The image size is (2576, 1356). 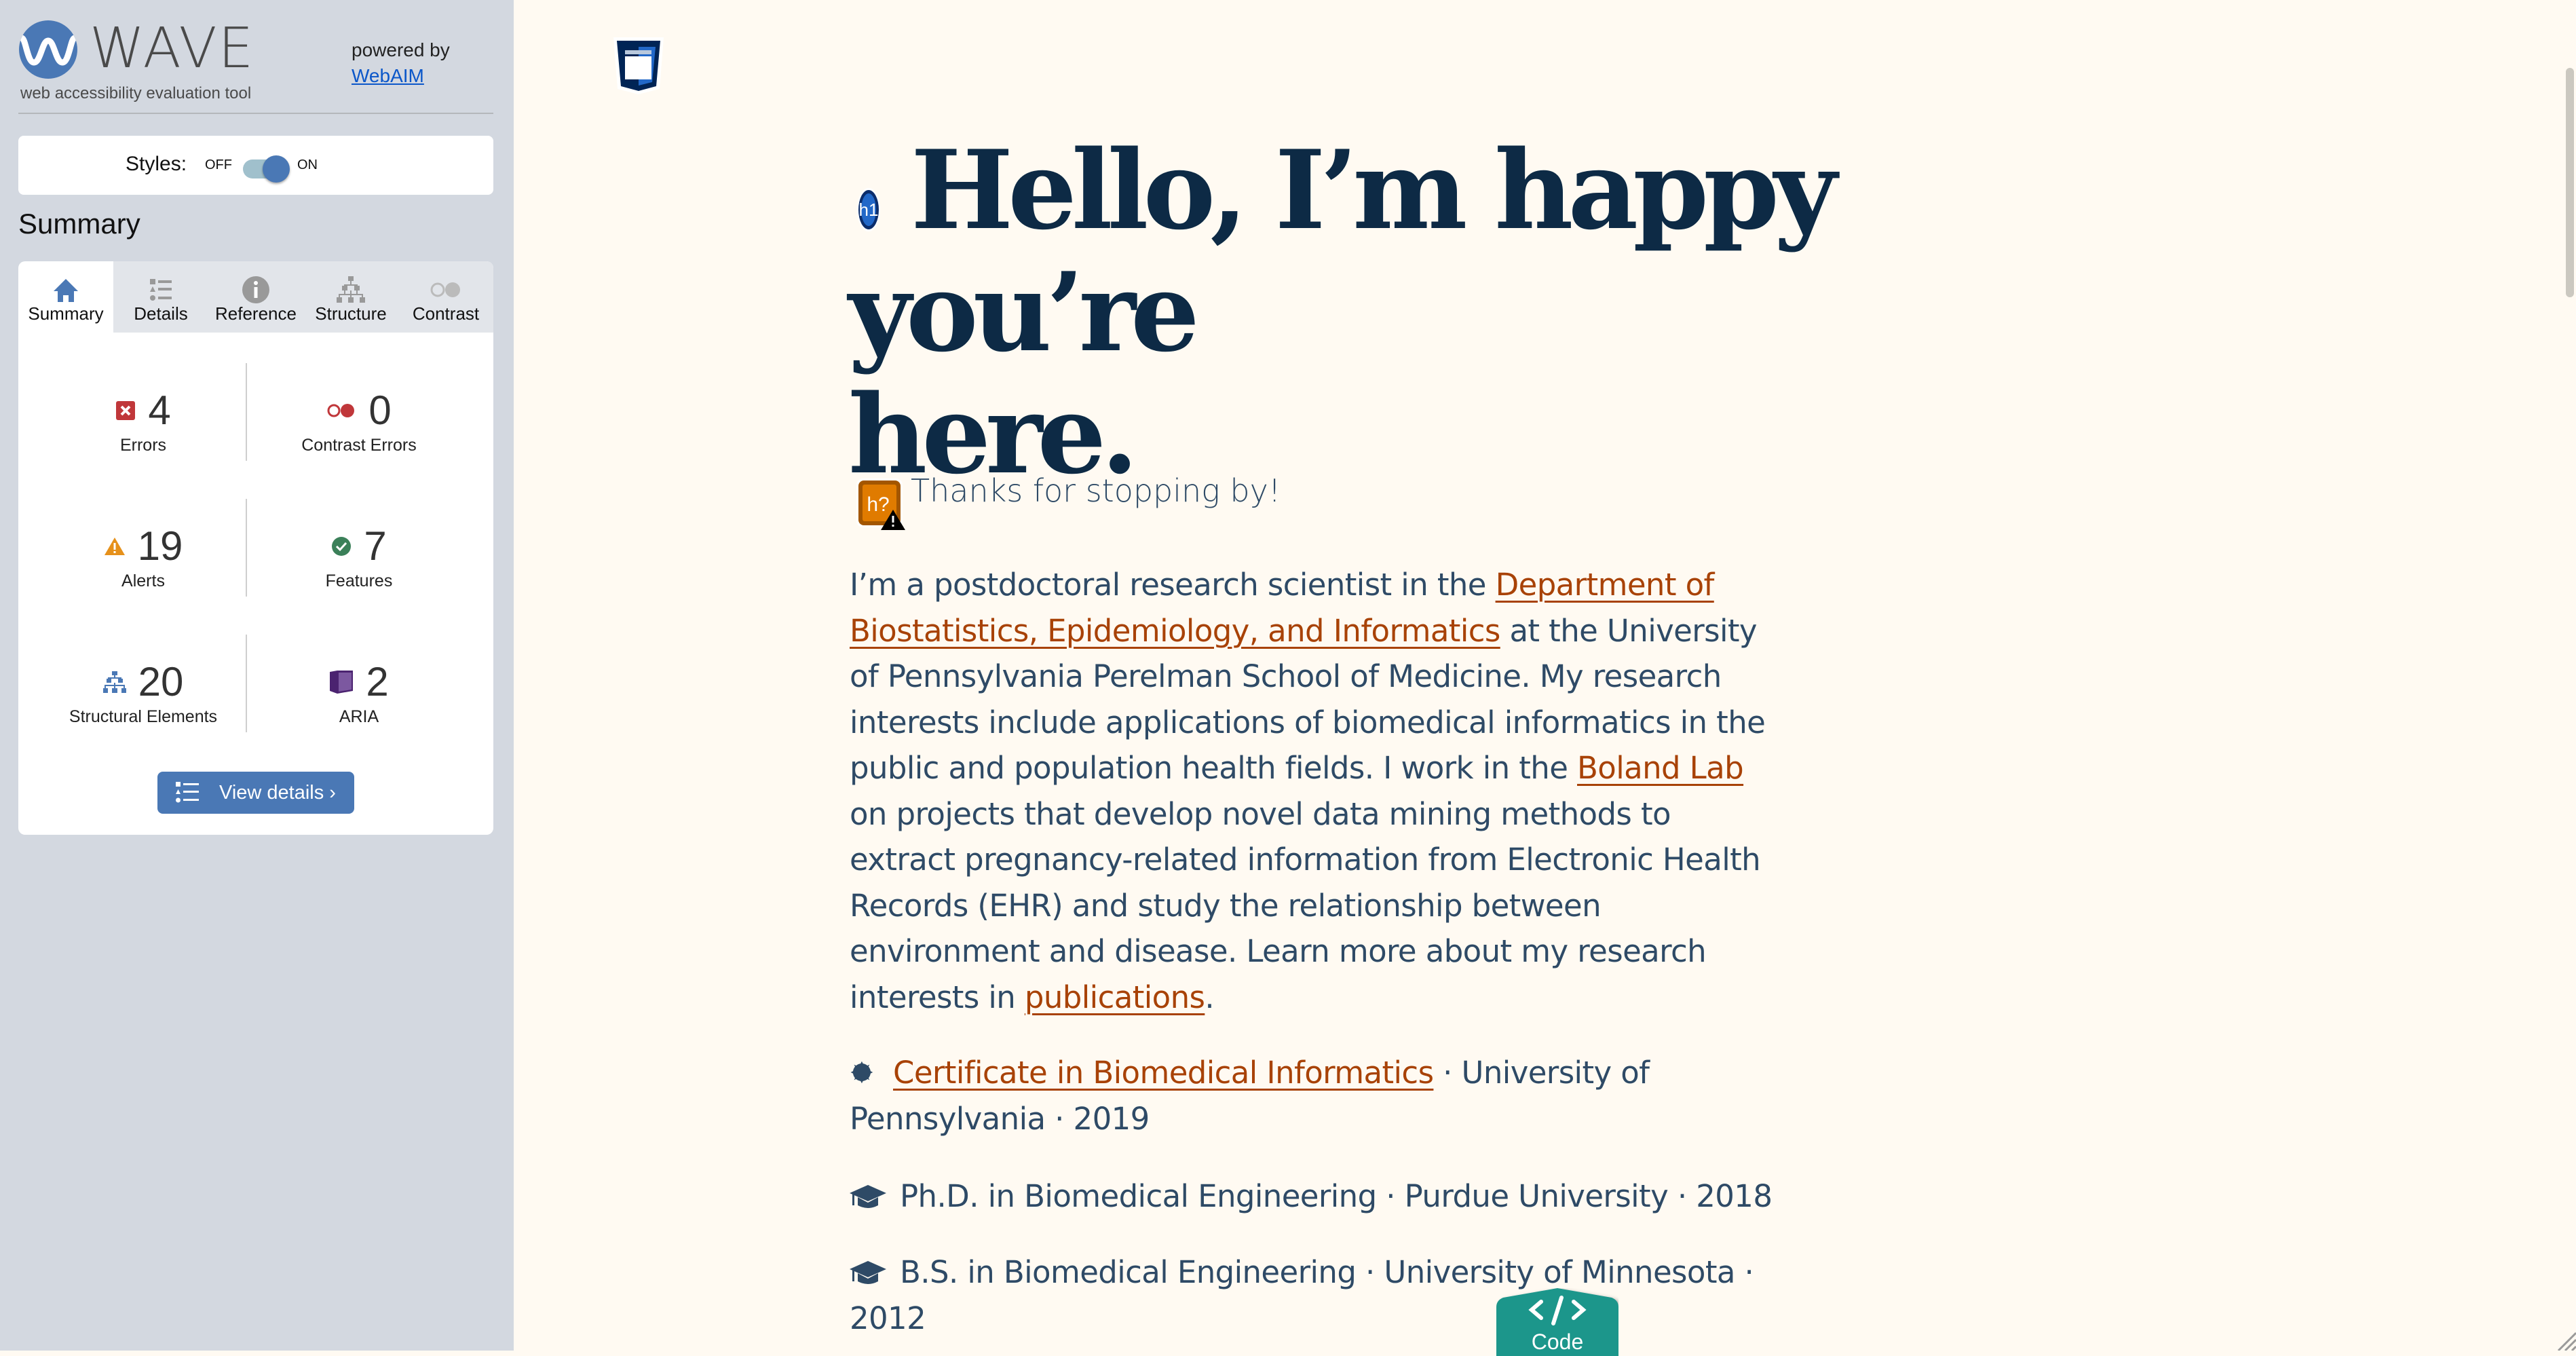 What do you see at coordinates (342, 682) in the screenshot?
I see `aria-icon` at bounding box center [342, 682].